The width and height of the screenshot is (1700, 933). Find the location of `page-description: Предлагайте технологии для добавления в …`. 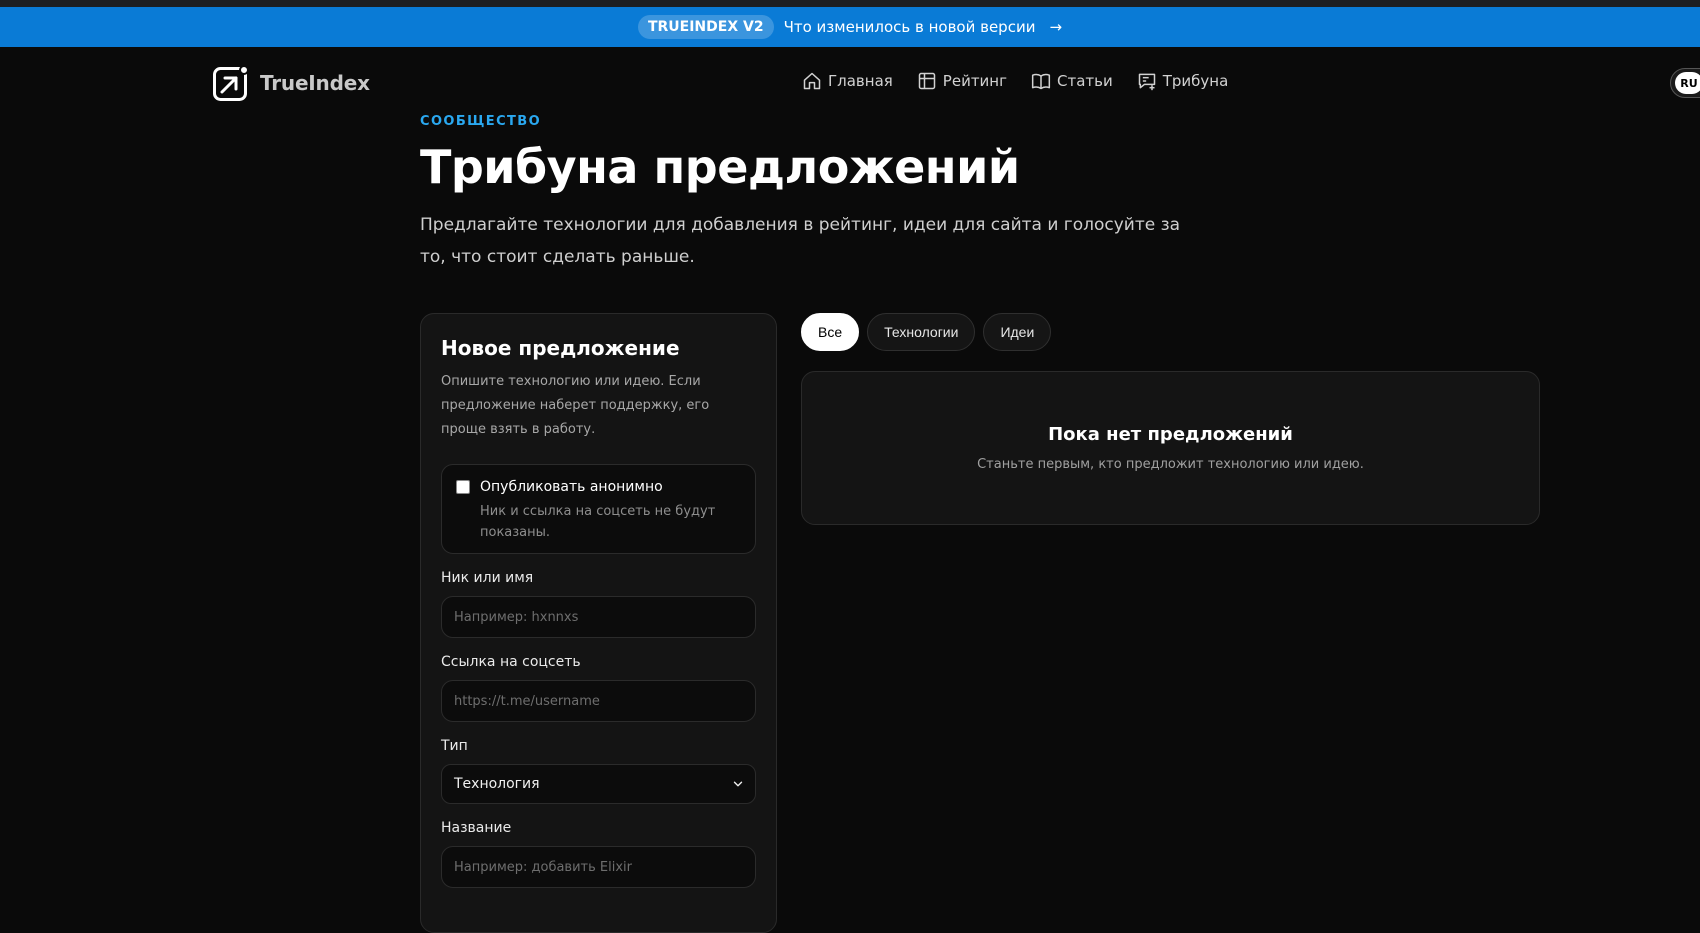

page-description: Предлагайте технологии для добавления в … is located at coordinates (800, 241).